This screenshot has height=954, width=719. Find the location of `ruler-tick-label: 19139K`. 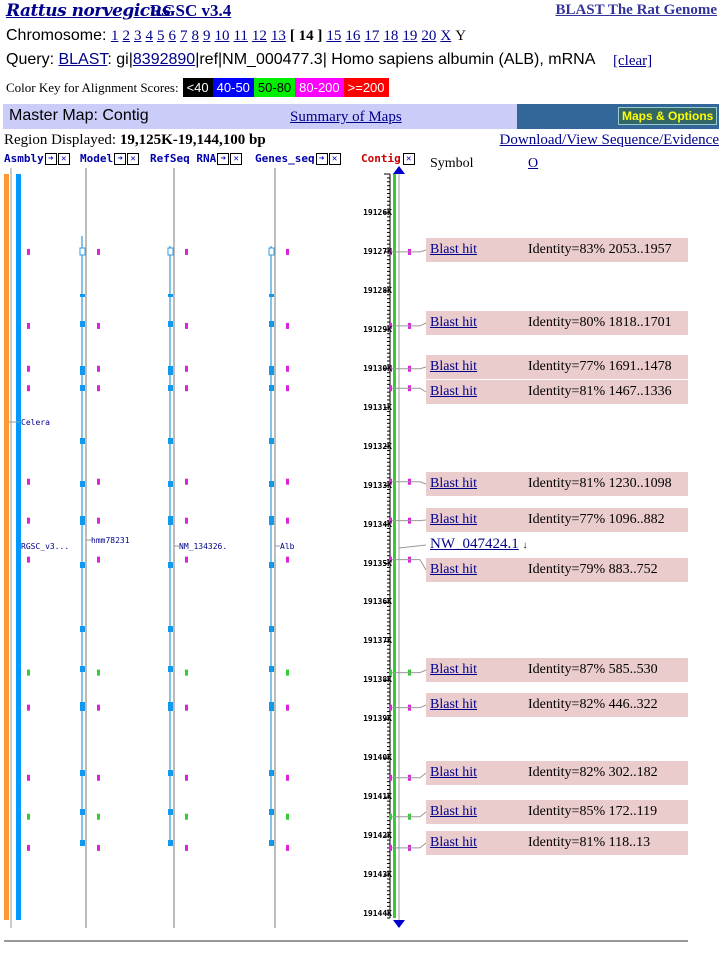

ruler-tick-label: 19139K is located at coordinates (377, 719).